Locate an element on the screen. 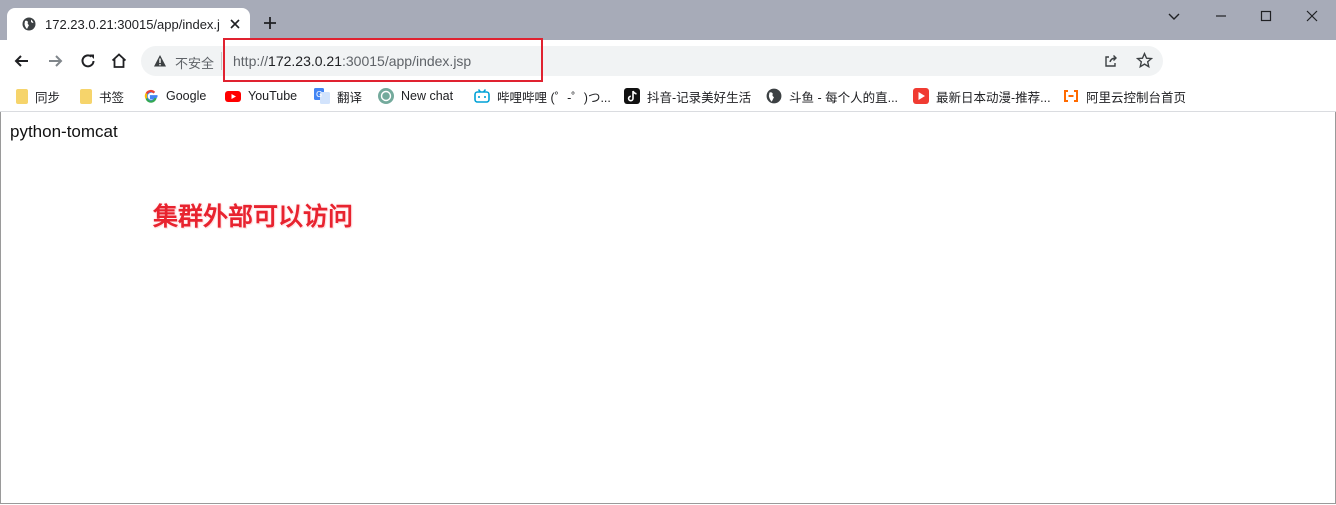 The width and height of the screenshot is (1336, 505). divider is located at coordinates (221, 61).